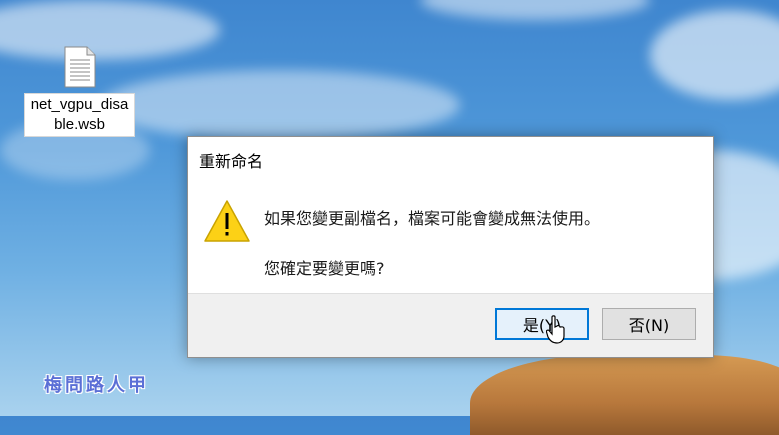  What do you see at coordinates (542, 324) in the screenshot?
I see `yes-button: 是(Y)` at bounding box center [542, 324].